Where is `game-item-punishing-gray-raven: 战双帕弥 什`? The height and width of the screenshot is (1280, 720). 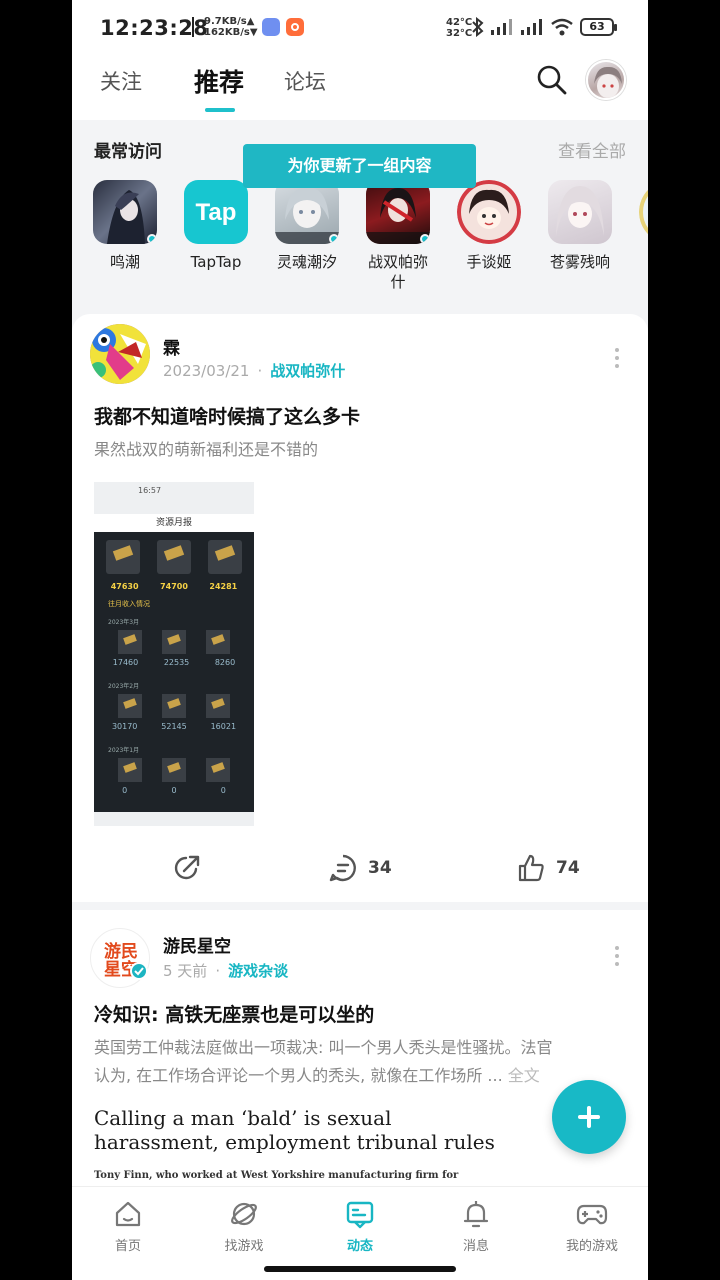 game-item-punishing-gray-raven: 战双帕弥 什 is located at coordinates (398, 236).